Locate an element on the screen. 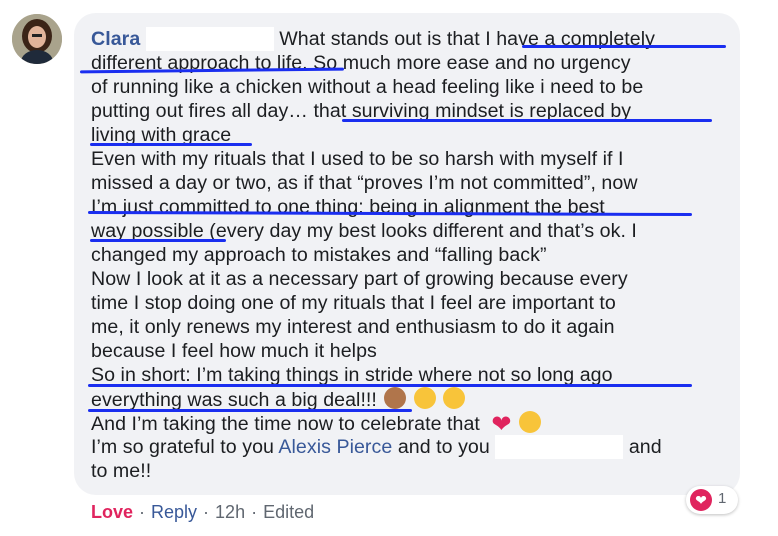  author-name: Clara is located at coordinates (115, 39).